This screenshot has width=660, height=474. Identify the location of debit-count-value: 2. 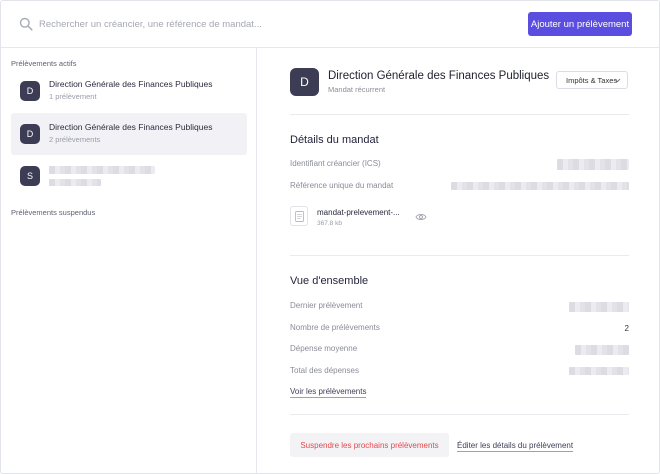
(626, 328).